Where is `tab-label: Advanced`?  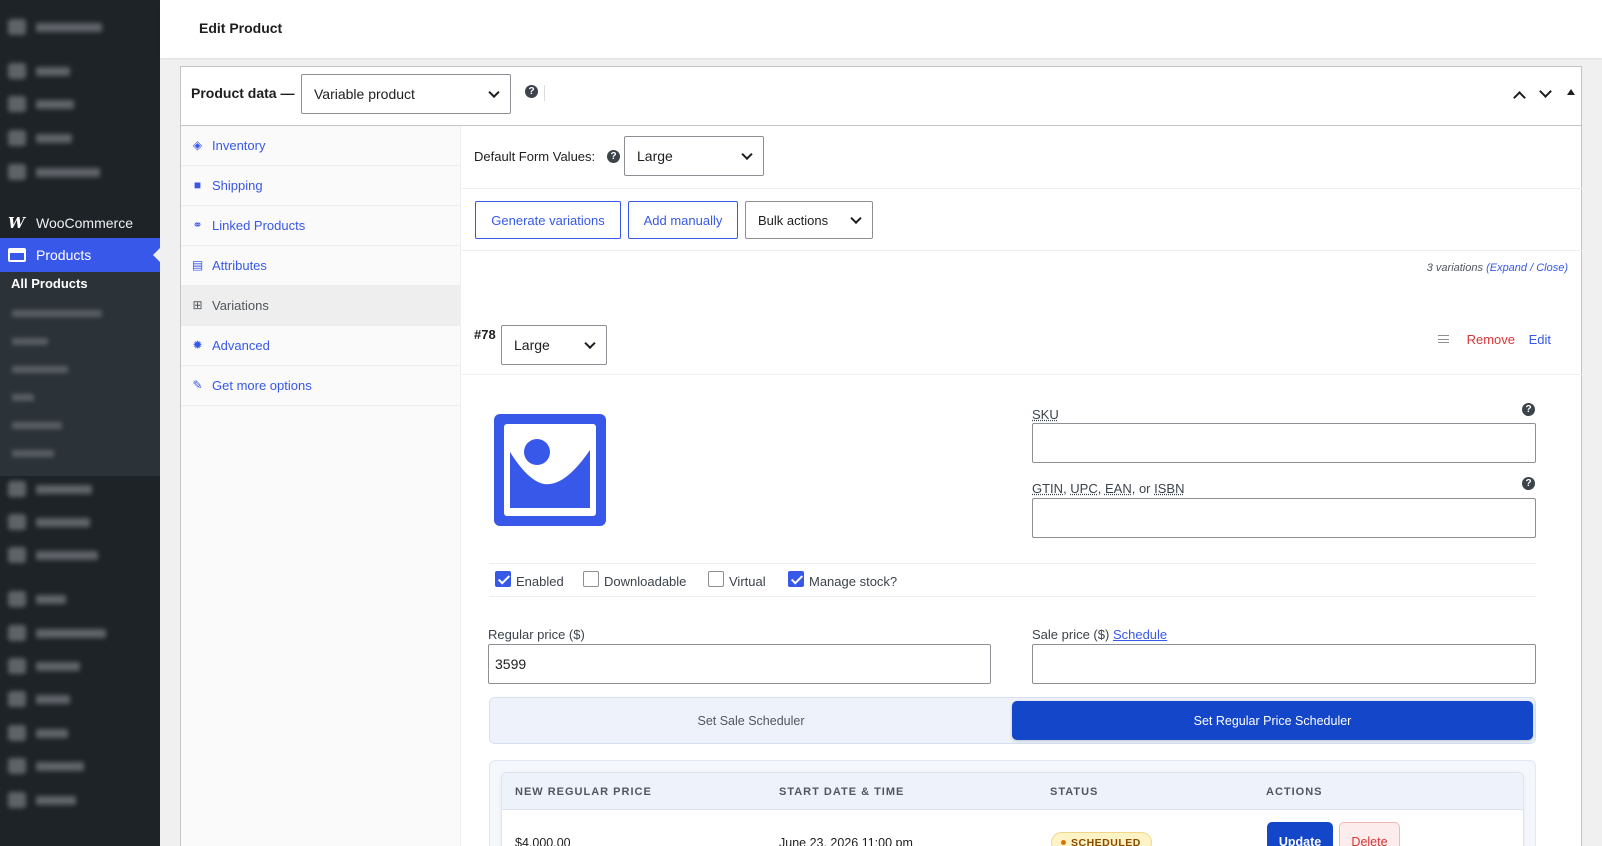
tab-label: Advanced is located at coordinates (241, 345).